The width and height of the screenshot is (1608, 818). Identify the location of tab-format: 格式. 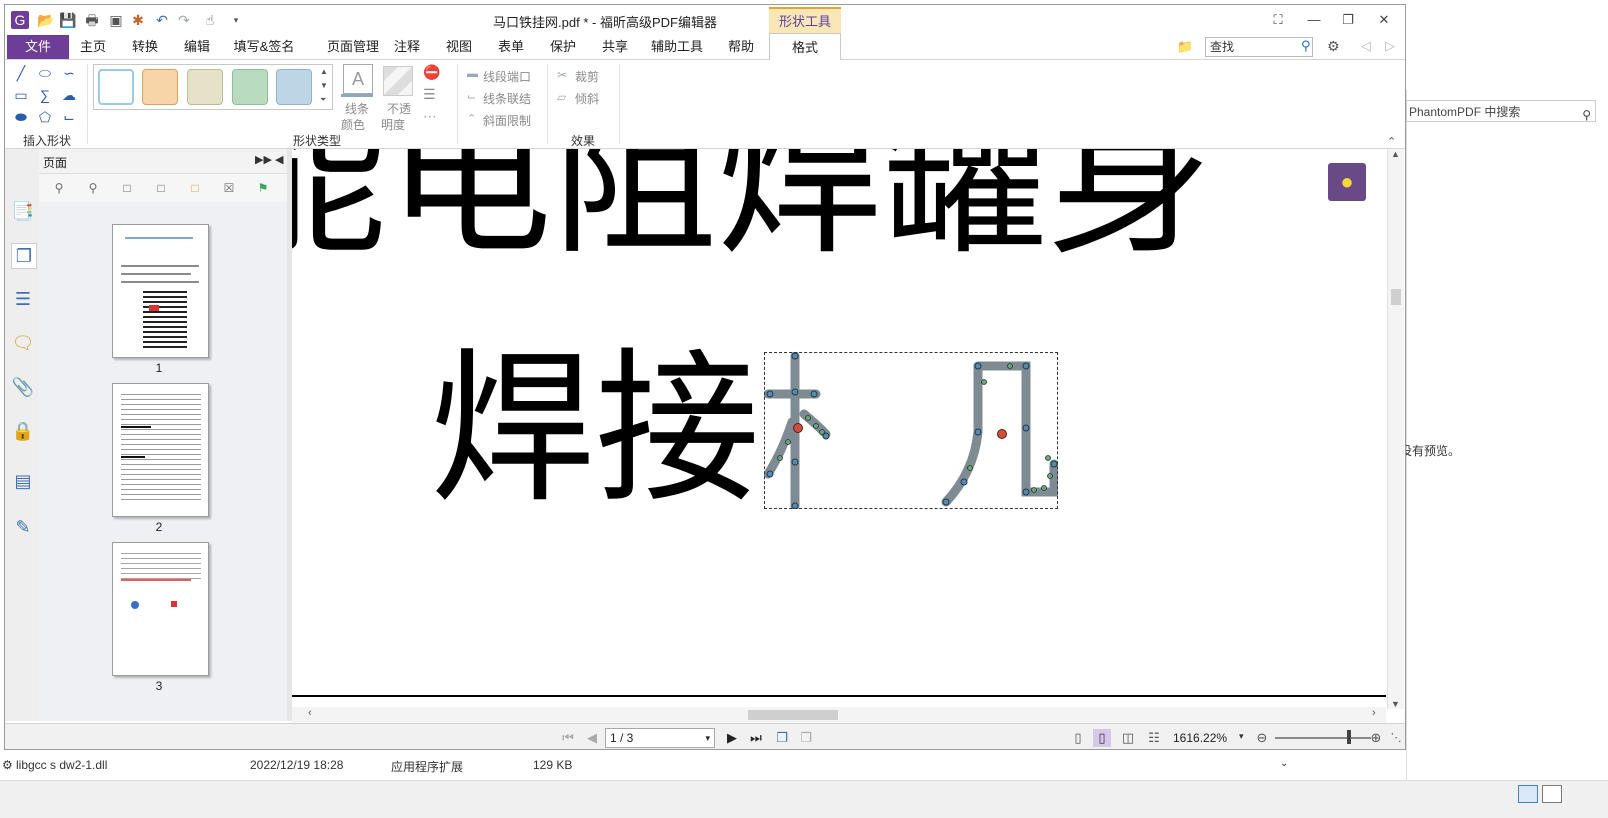
(805, 46).